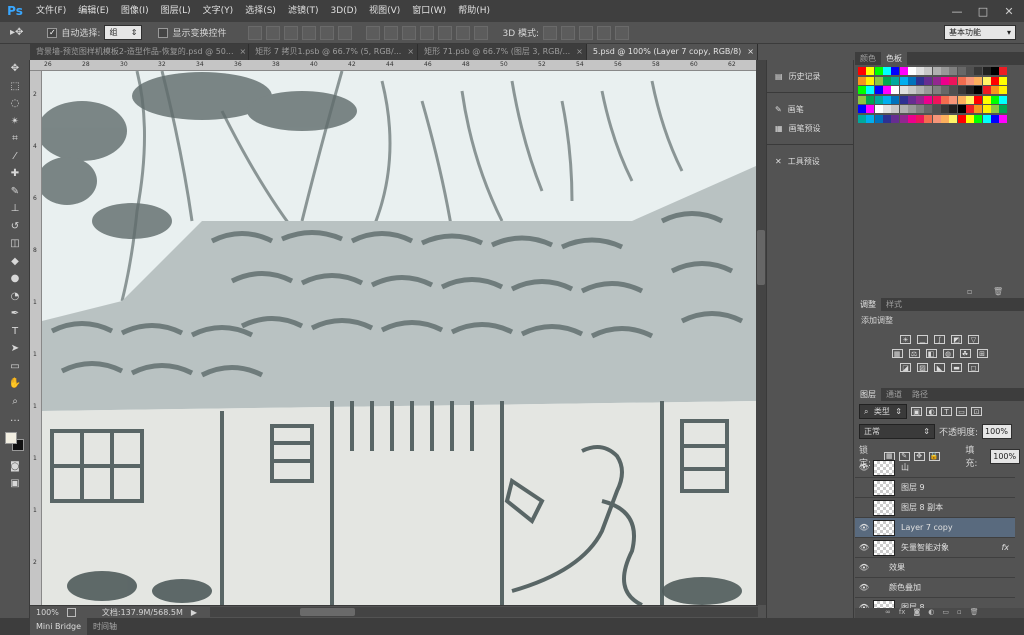  What do you see at coordinates (384, 11) in the screenshot?
I see `menu-item-8: 视图(V)` at bounding box center [384, 11].